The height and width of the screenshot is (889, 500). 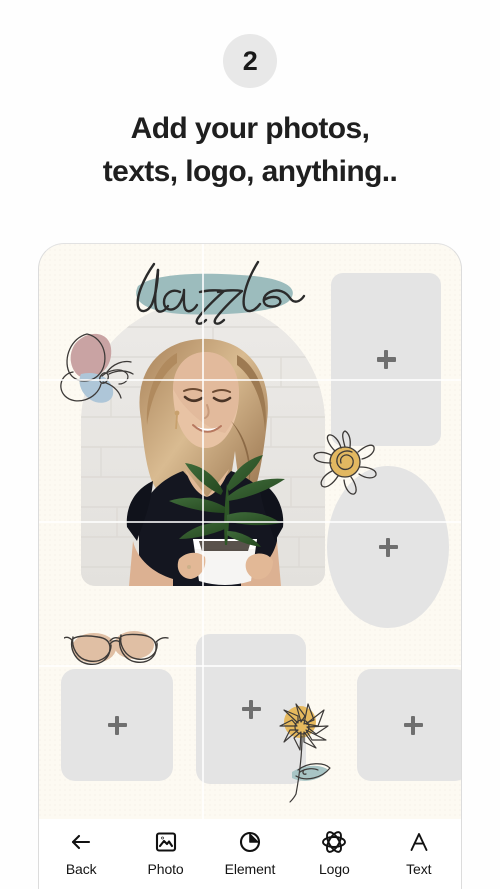 I want to click on toolbar-item-text: Text, so click(x=419, y=852).